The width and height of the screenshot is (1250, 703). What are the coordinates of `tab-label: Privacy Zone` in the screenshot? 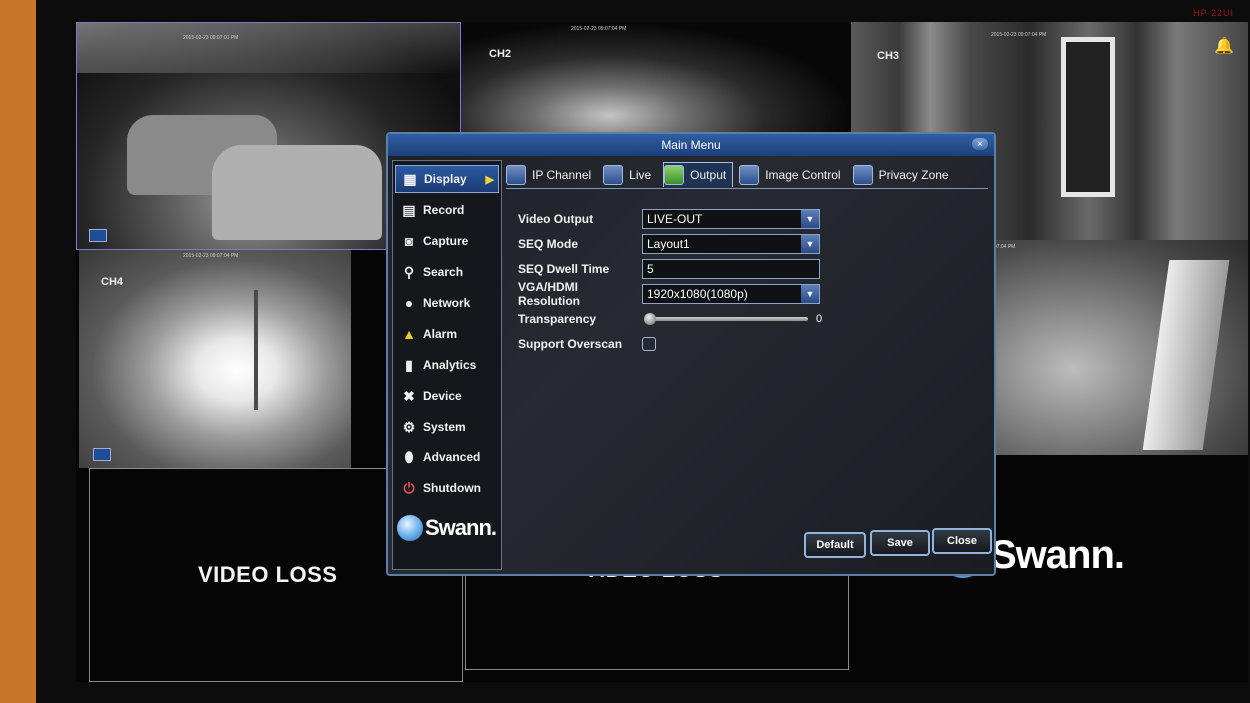 It's located at (913, 174).